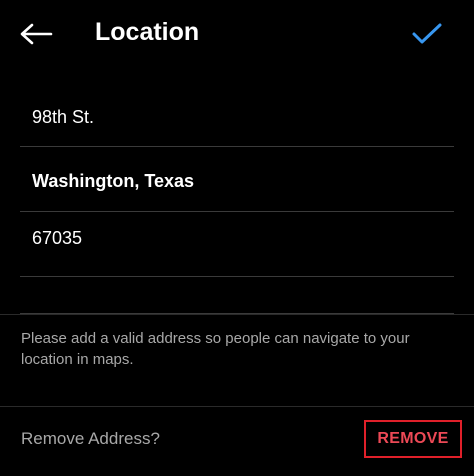 The image size is (474, 476). What do you see at coordinates (237, 115) in the screenshot?
I see `street-field: 98th St.` at bounding box center [237, 115].